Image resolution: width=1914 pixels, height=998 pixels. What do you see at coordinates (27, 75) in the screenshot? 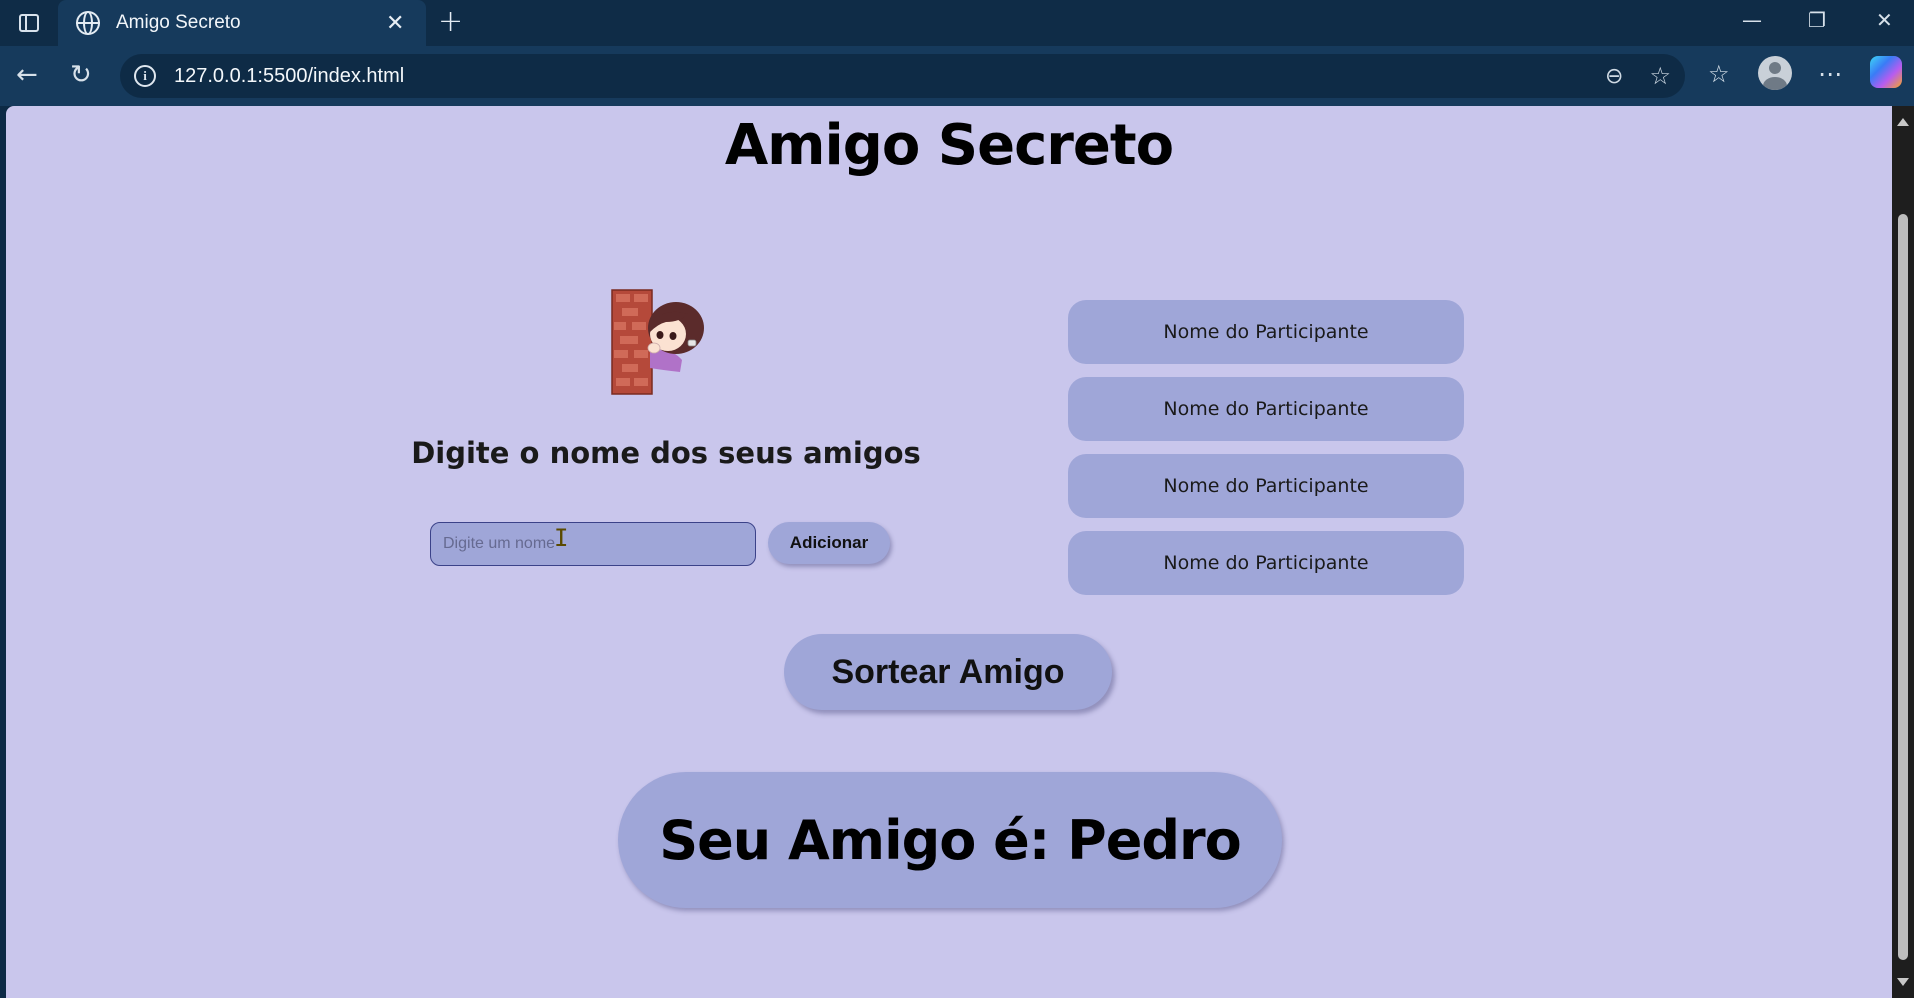
I see `back-arrow-icon: ←` at bounding box center [27, 75].